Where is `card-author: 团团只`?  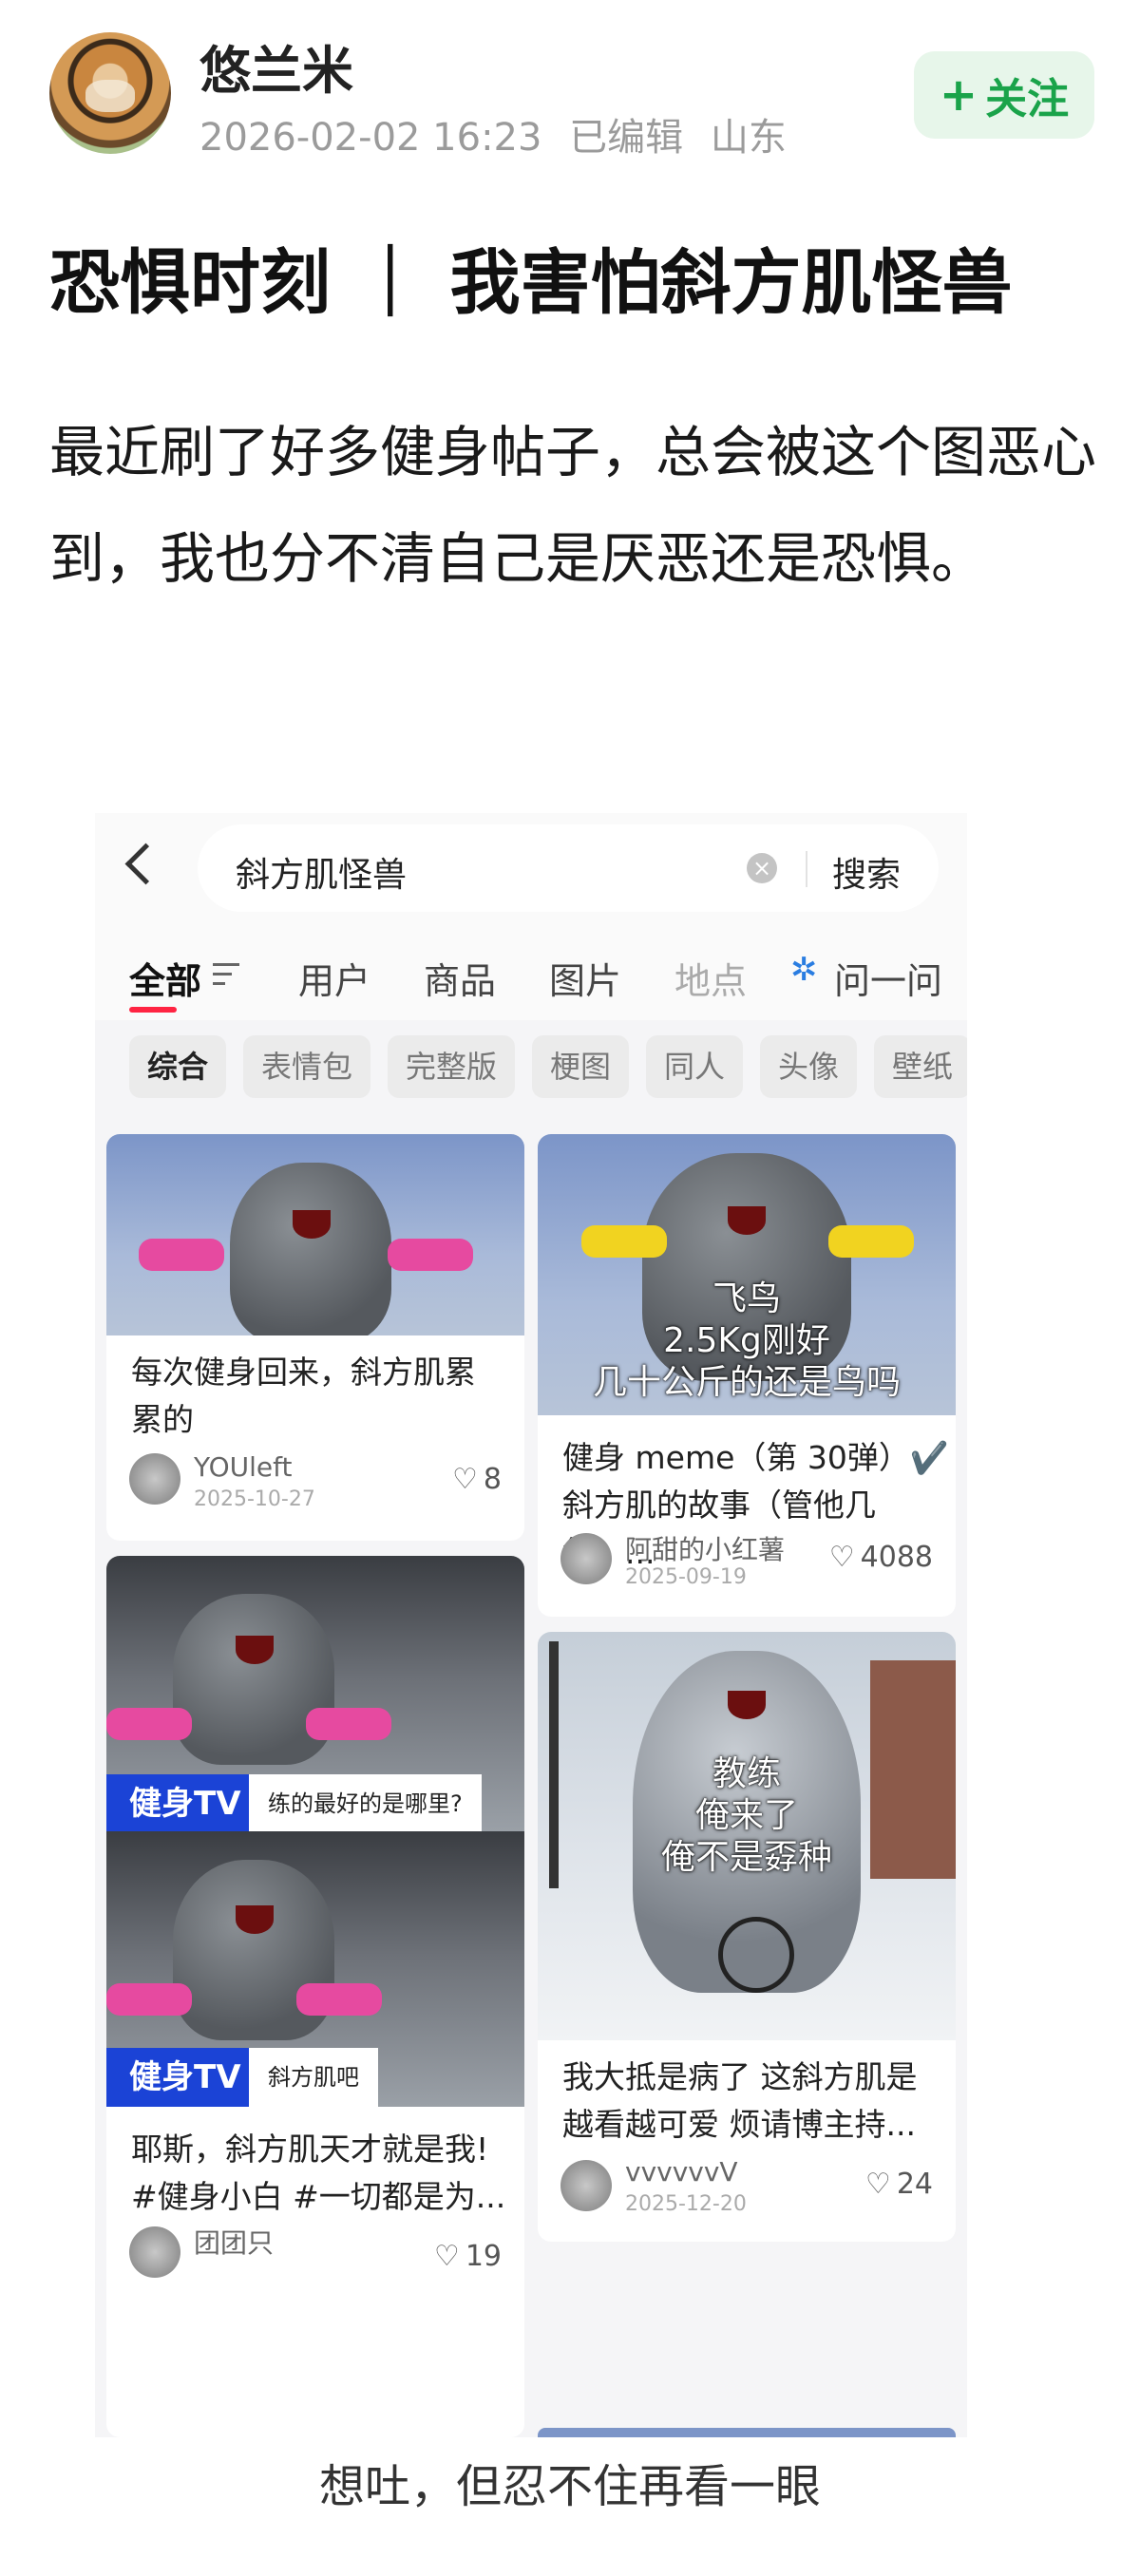 card-author: 团团只 is located at coordinates (234, 2243).